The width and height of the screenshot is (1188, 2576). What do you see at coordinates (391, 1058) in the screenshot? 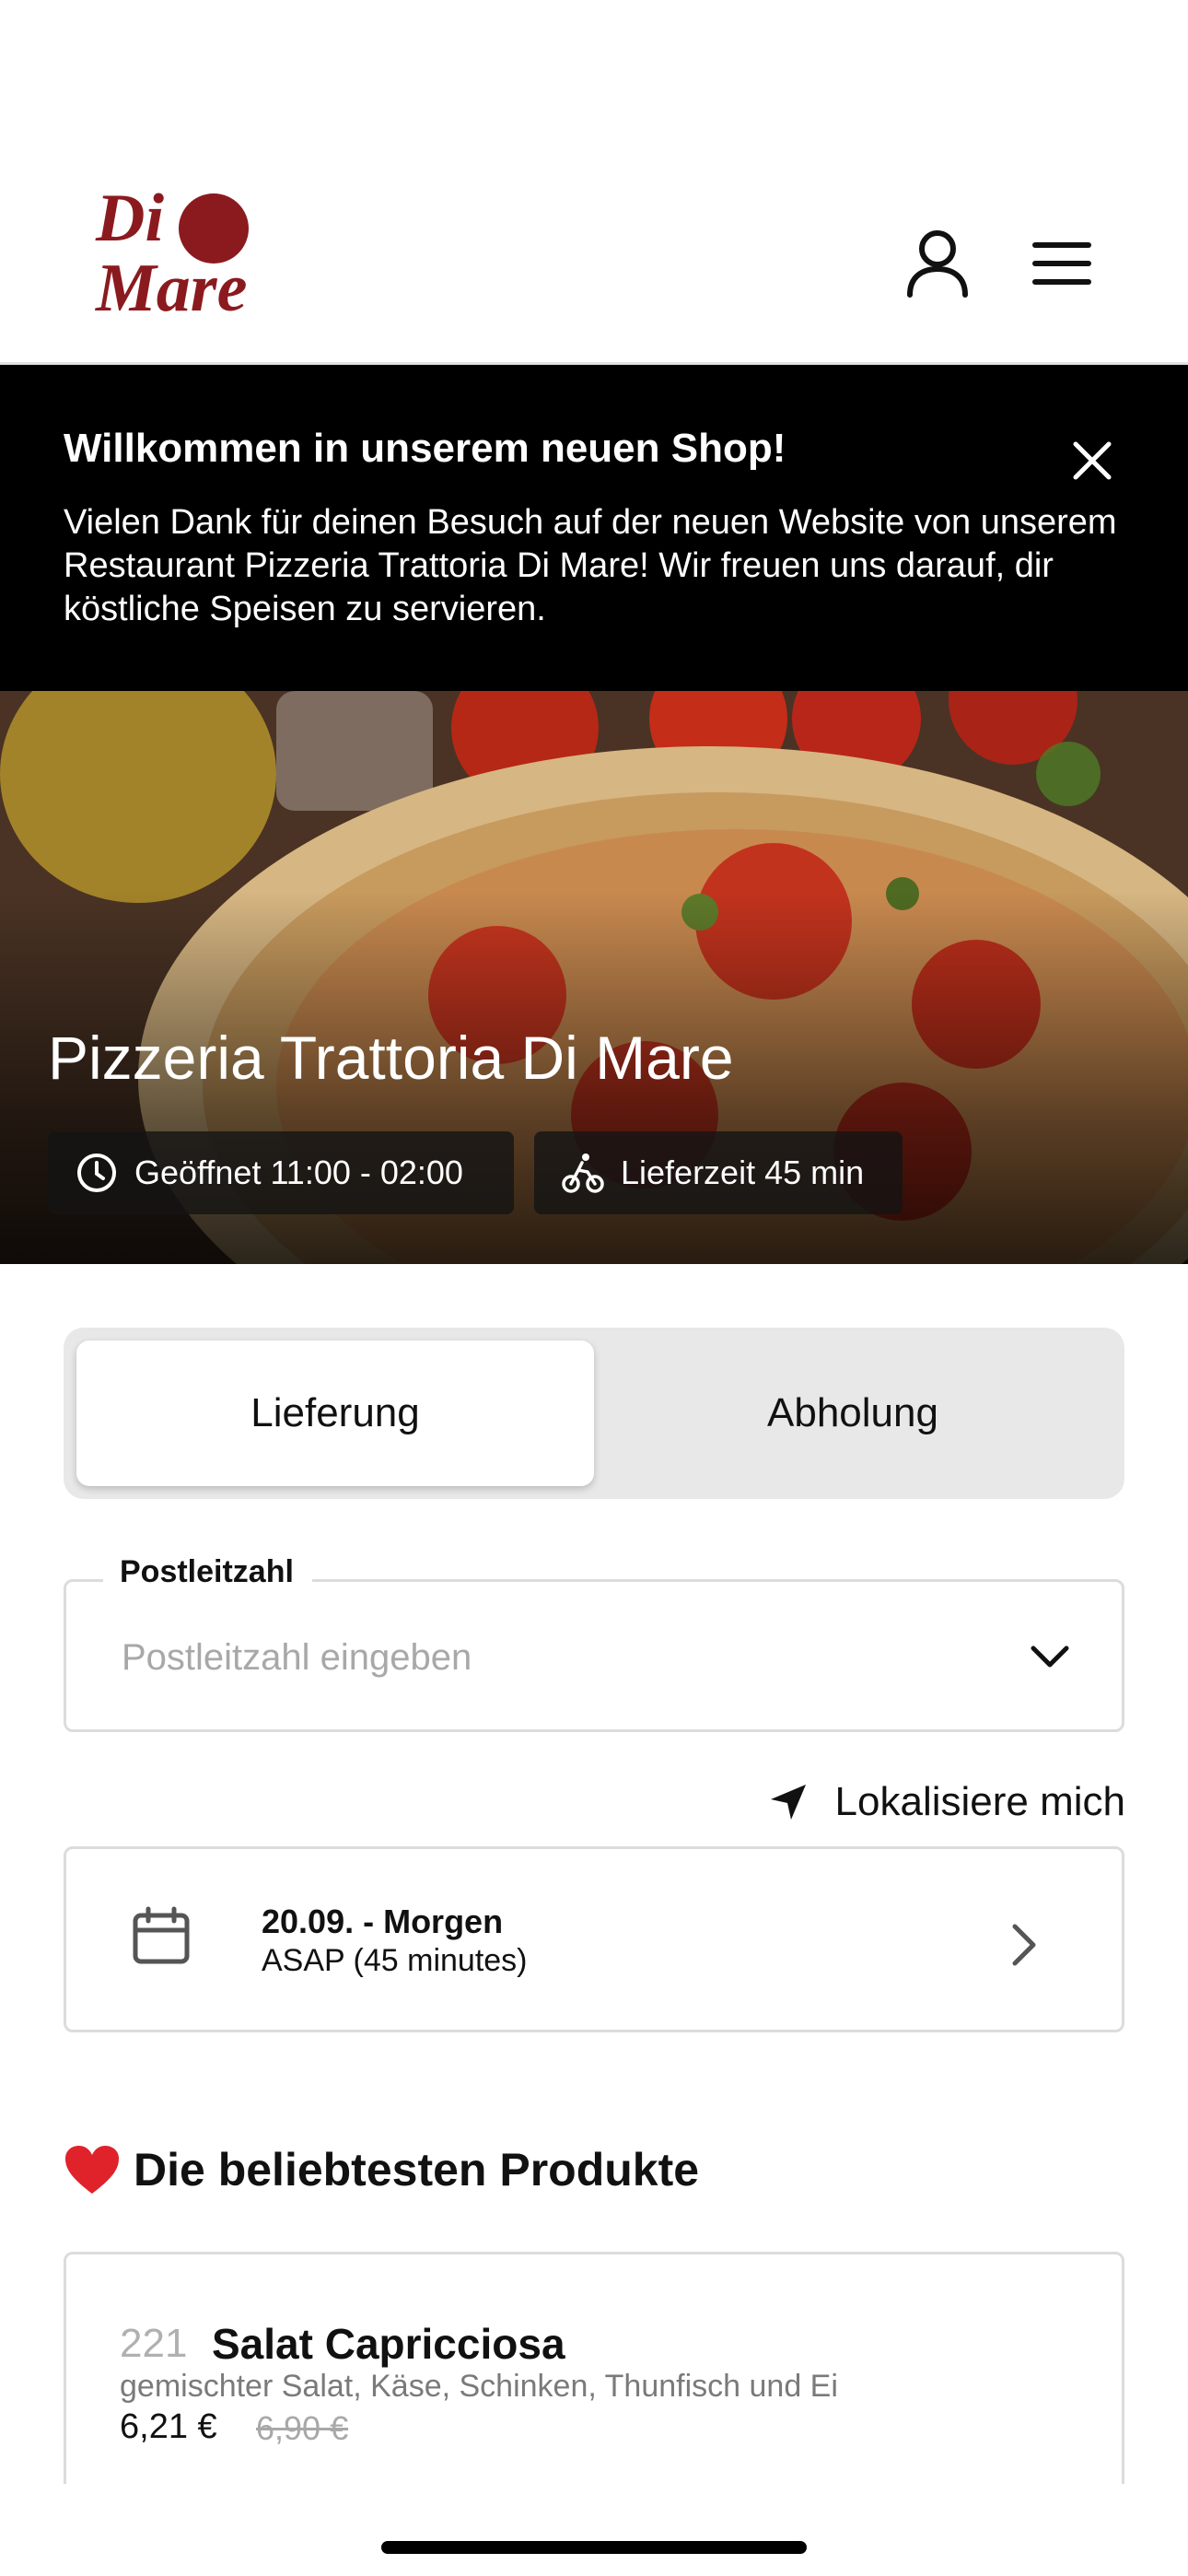
I see `restaurant-name: Pizzeria Trattoria Di Mare` at bounding box center [391, 1058].